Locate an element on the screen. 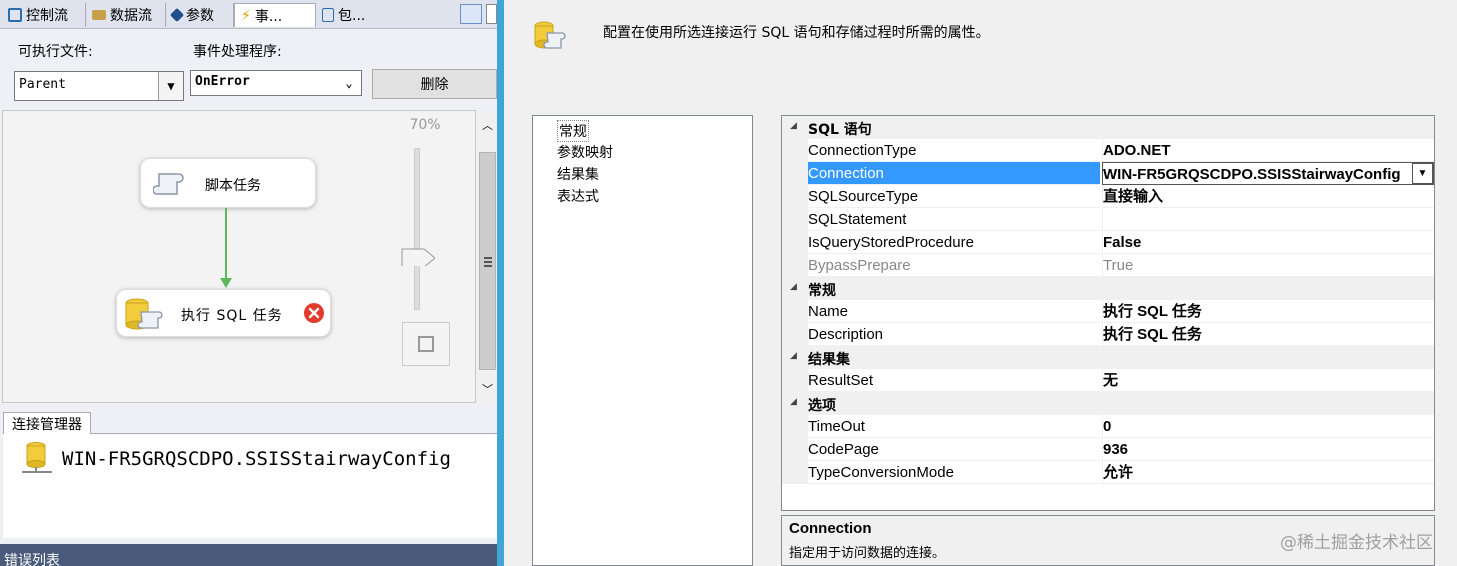 Image resolution: width=1457 pixels, height=566 pixels. property-row-typeconversionmode: TypeConversionMode 允许 is located at coordinates (1108, 472).